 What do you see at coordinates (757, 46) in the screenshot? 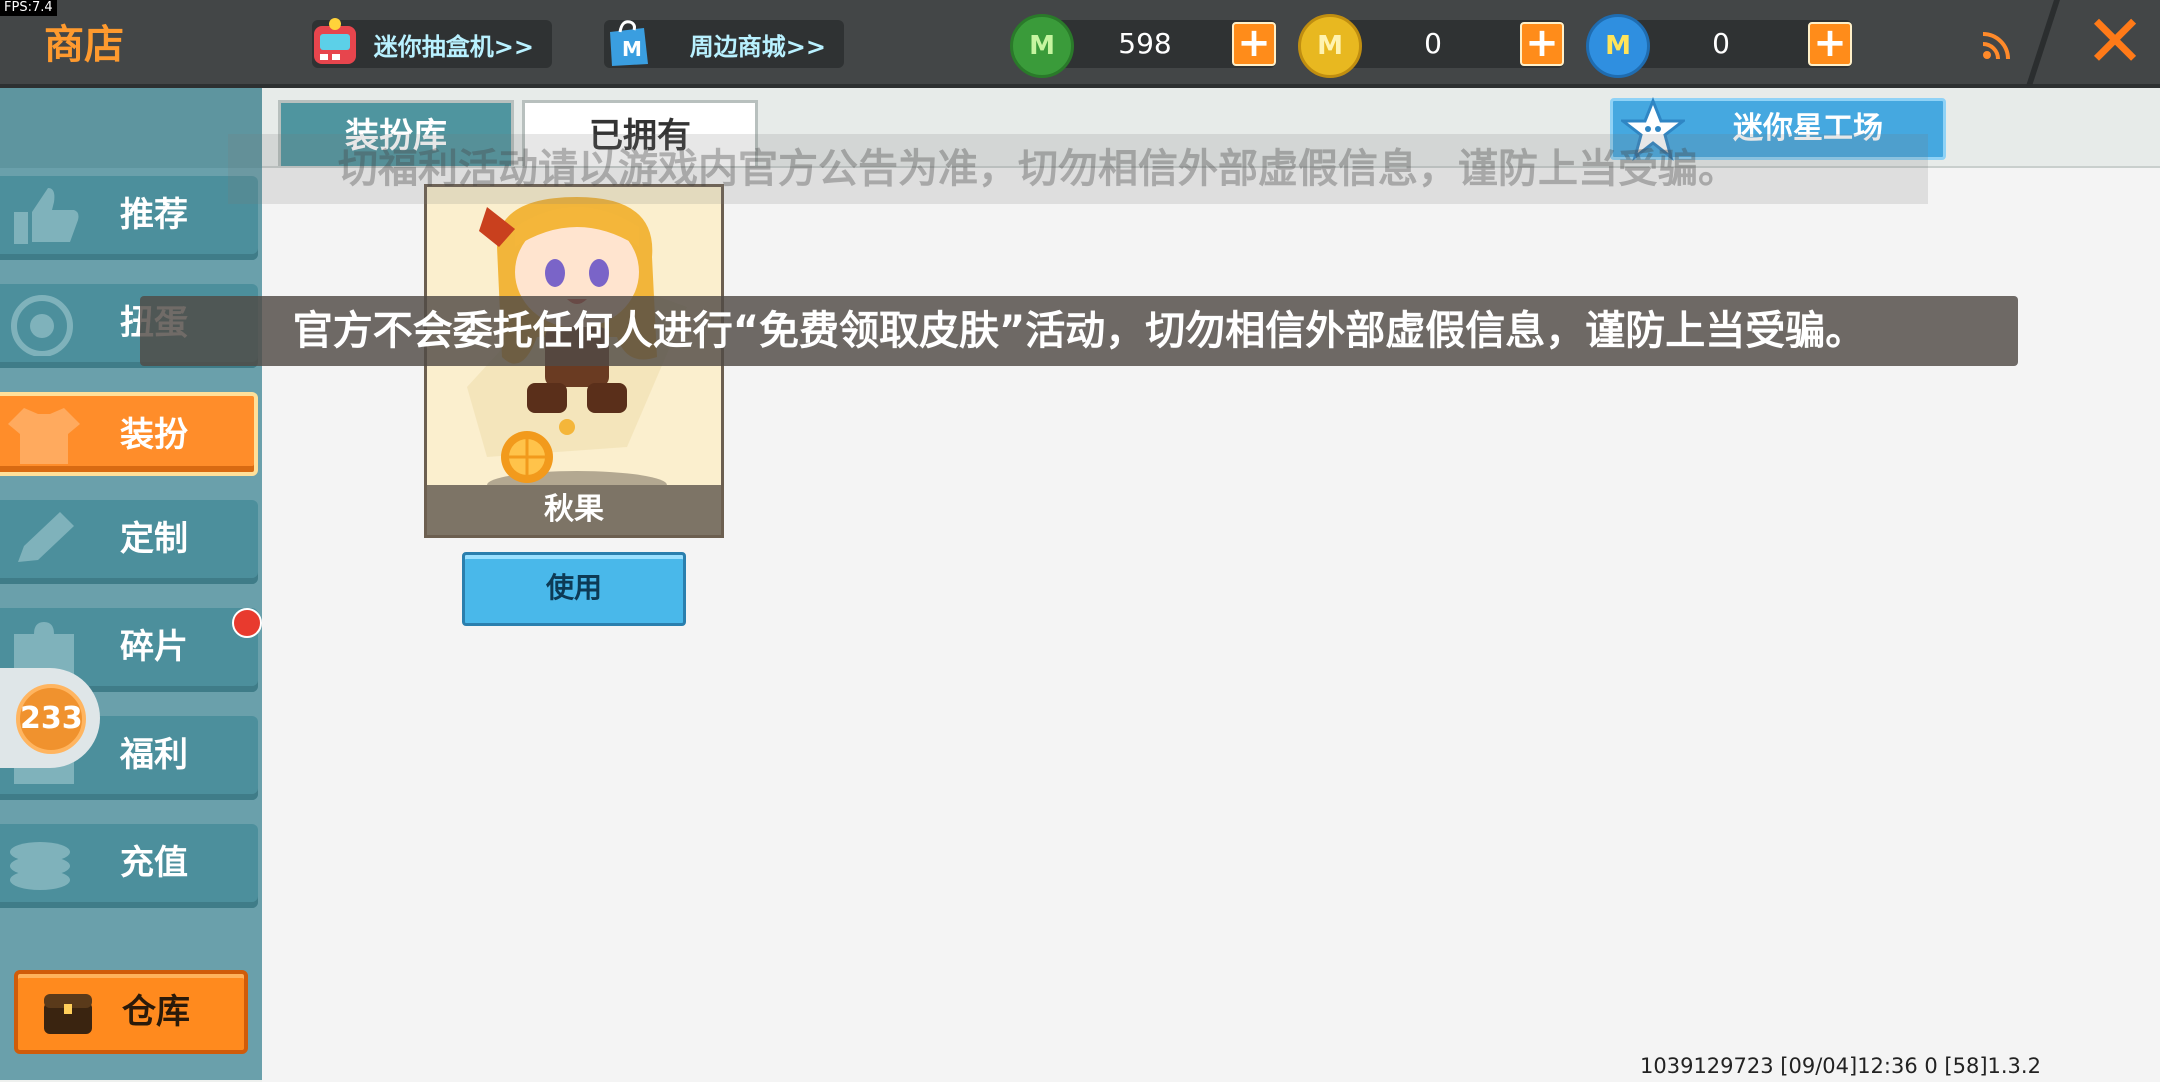
I see `merch-store-label: 周边商城>>` at bounding box center [757, 46].